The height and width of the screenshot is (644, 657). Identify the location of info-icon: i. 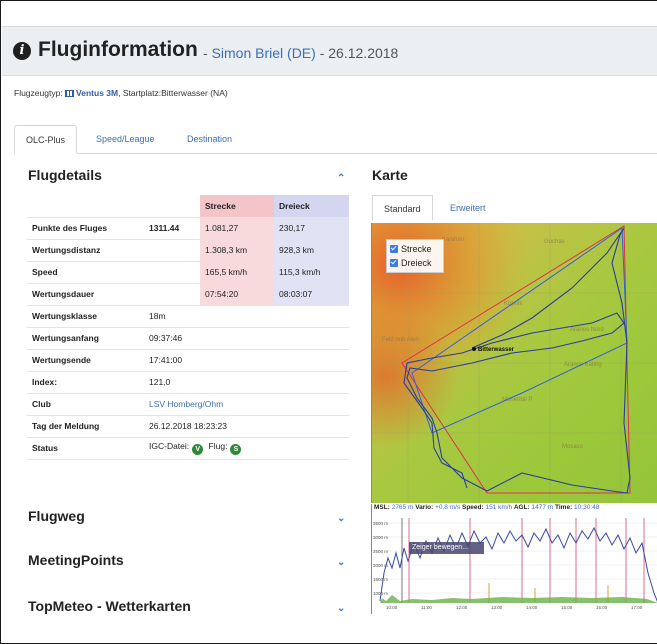
(22, 51).